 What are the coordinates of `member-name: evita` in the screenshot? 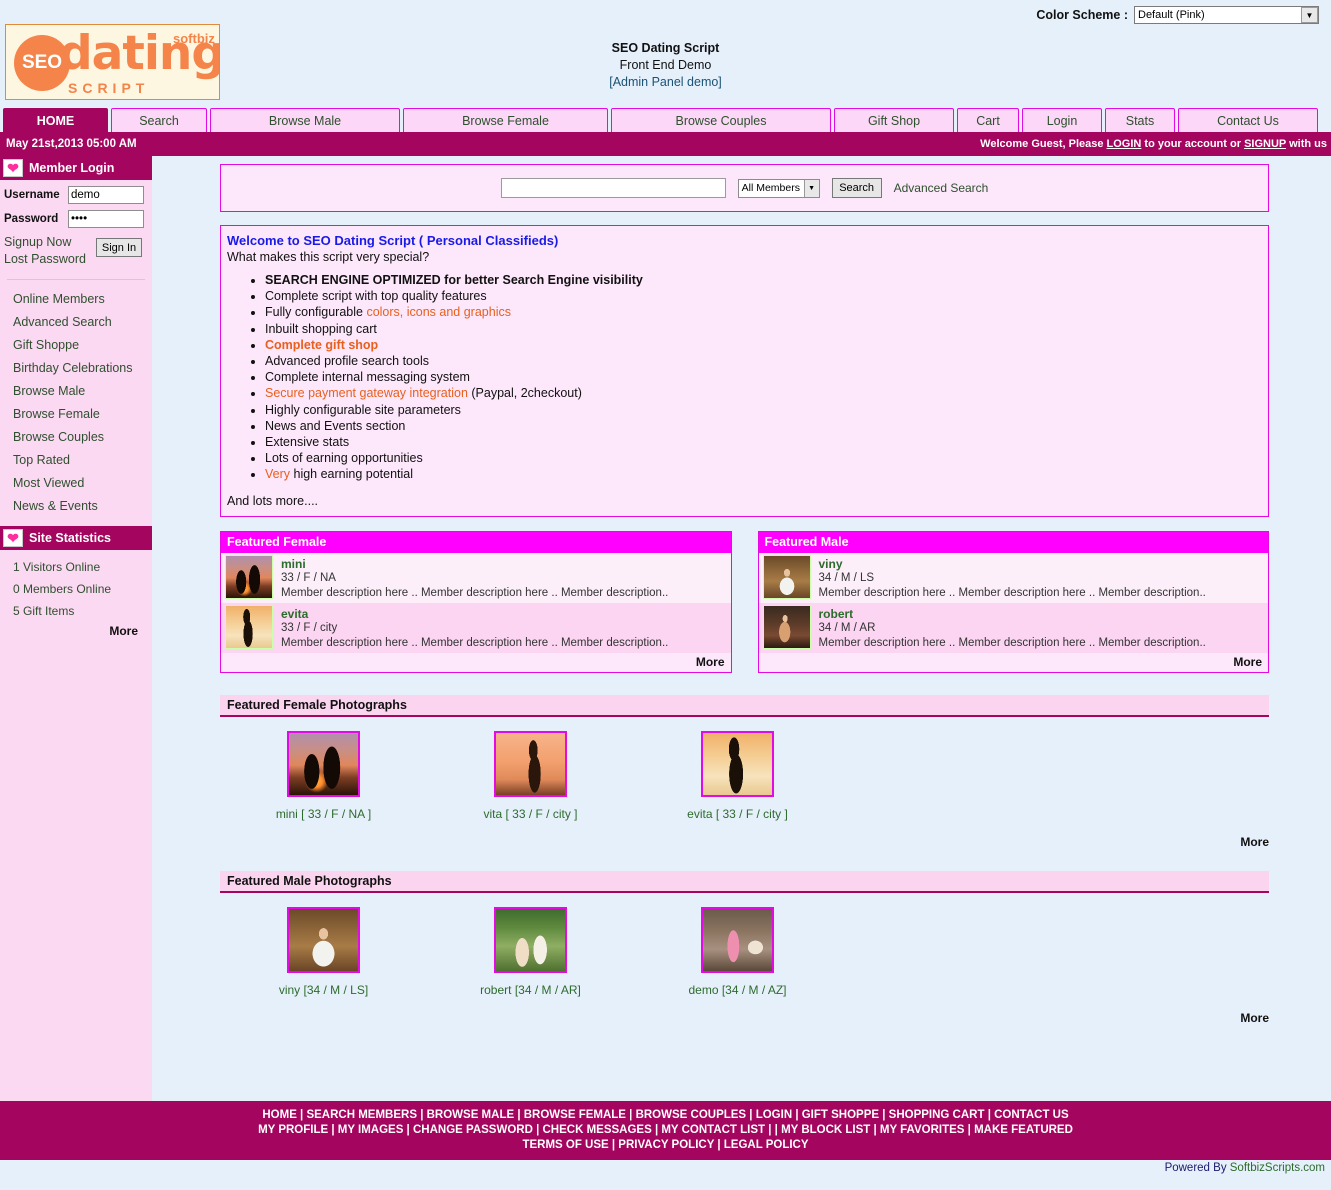 It's located at (474, 614).